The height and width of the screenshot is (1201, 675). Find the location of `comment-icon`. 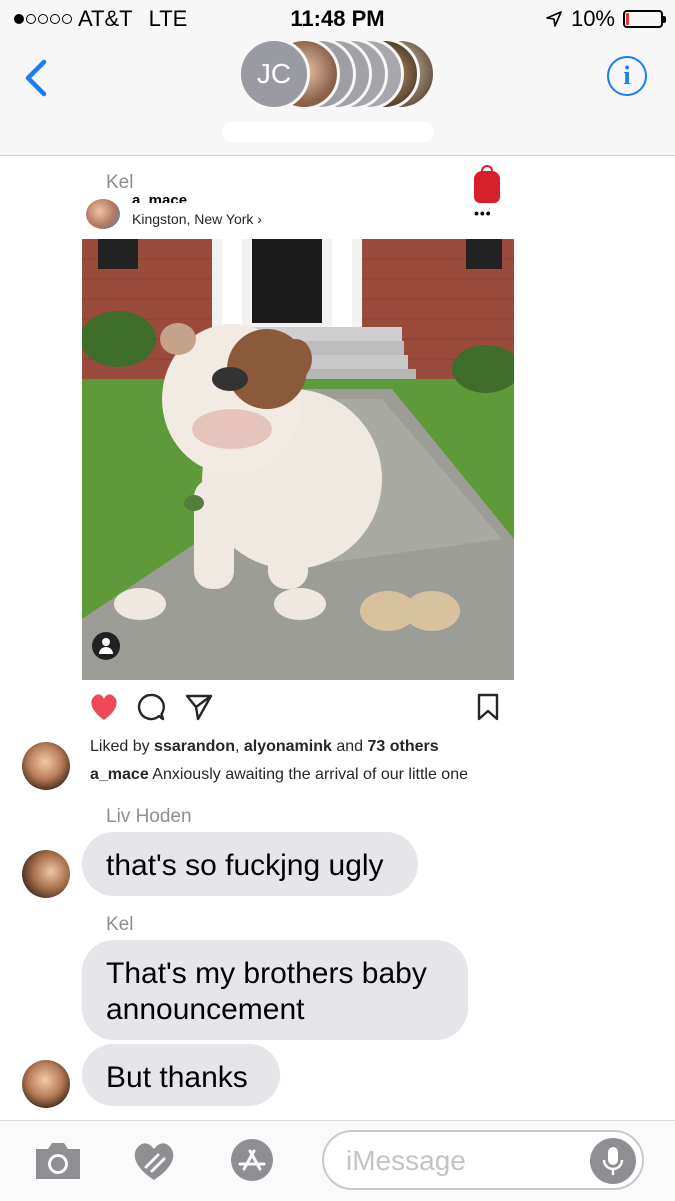

comment-icon is located at coordinates (151, 707).